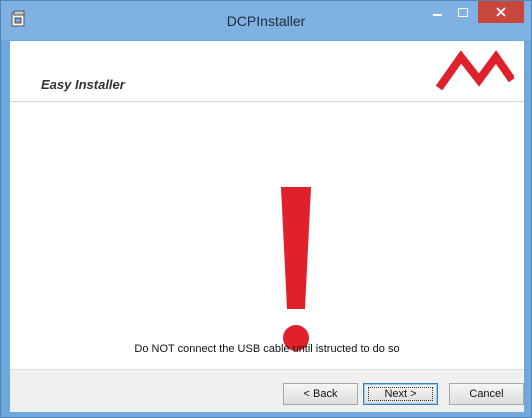 The width and height of the screenshot is (532, 418). Describe the element at coordinates (296, 269) in the screenshot. I see `exclamation-warning-icon` at that location.